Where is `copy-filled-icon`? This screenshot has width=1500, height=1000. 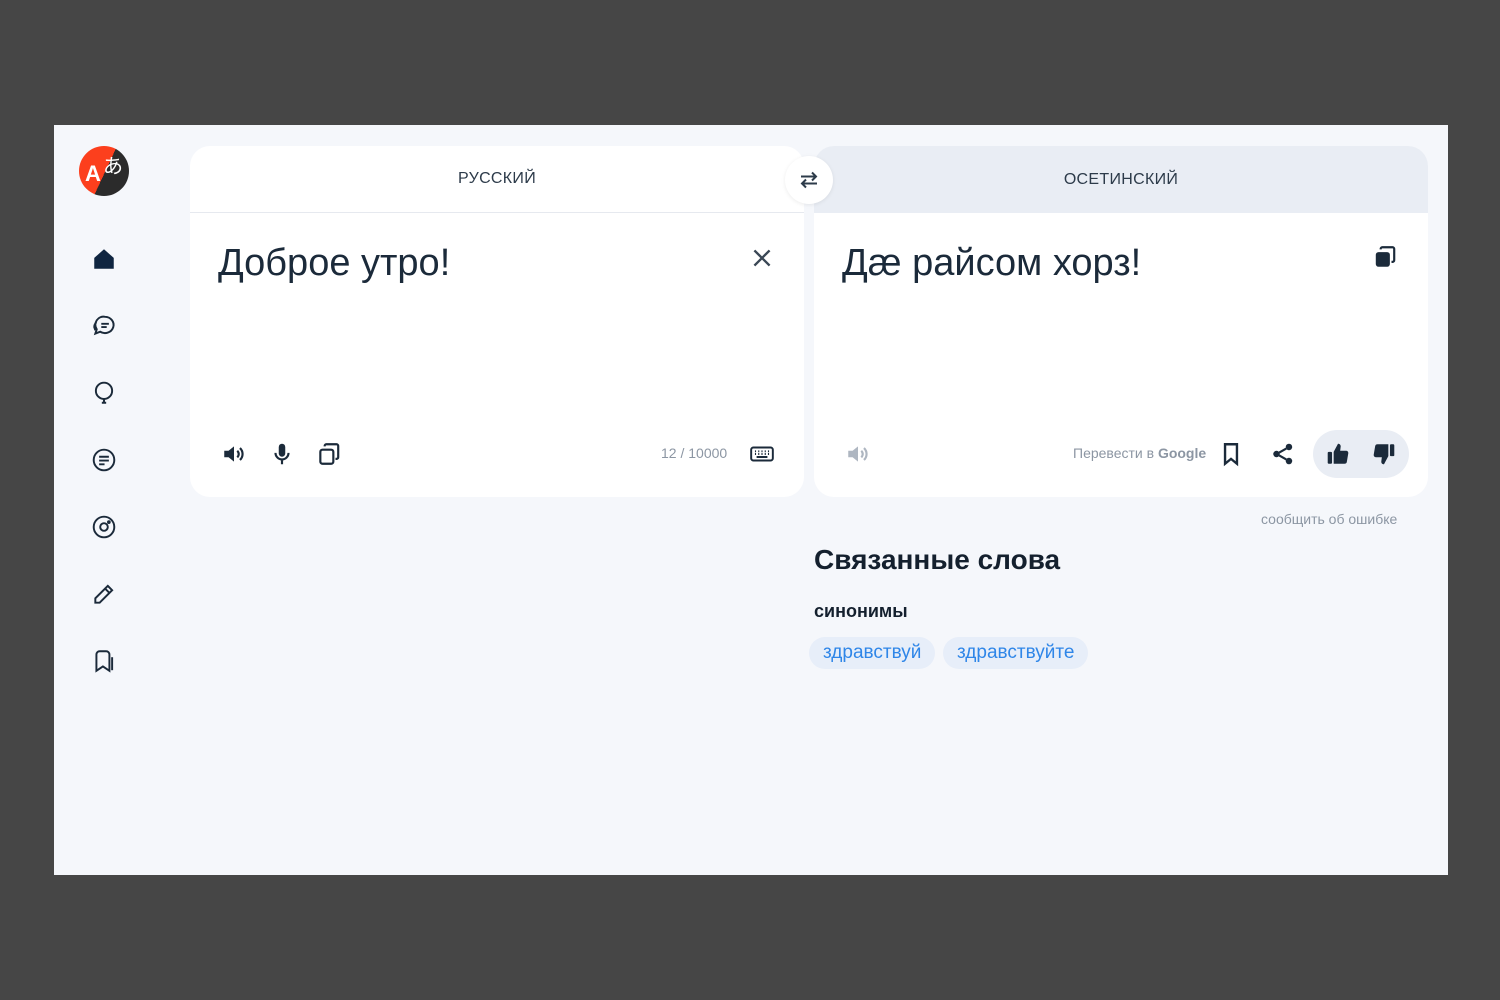
copy-filled-icon is located at coordinates (1385, 256).